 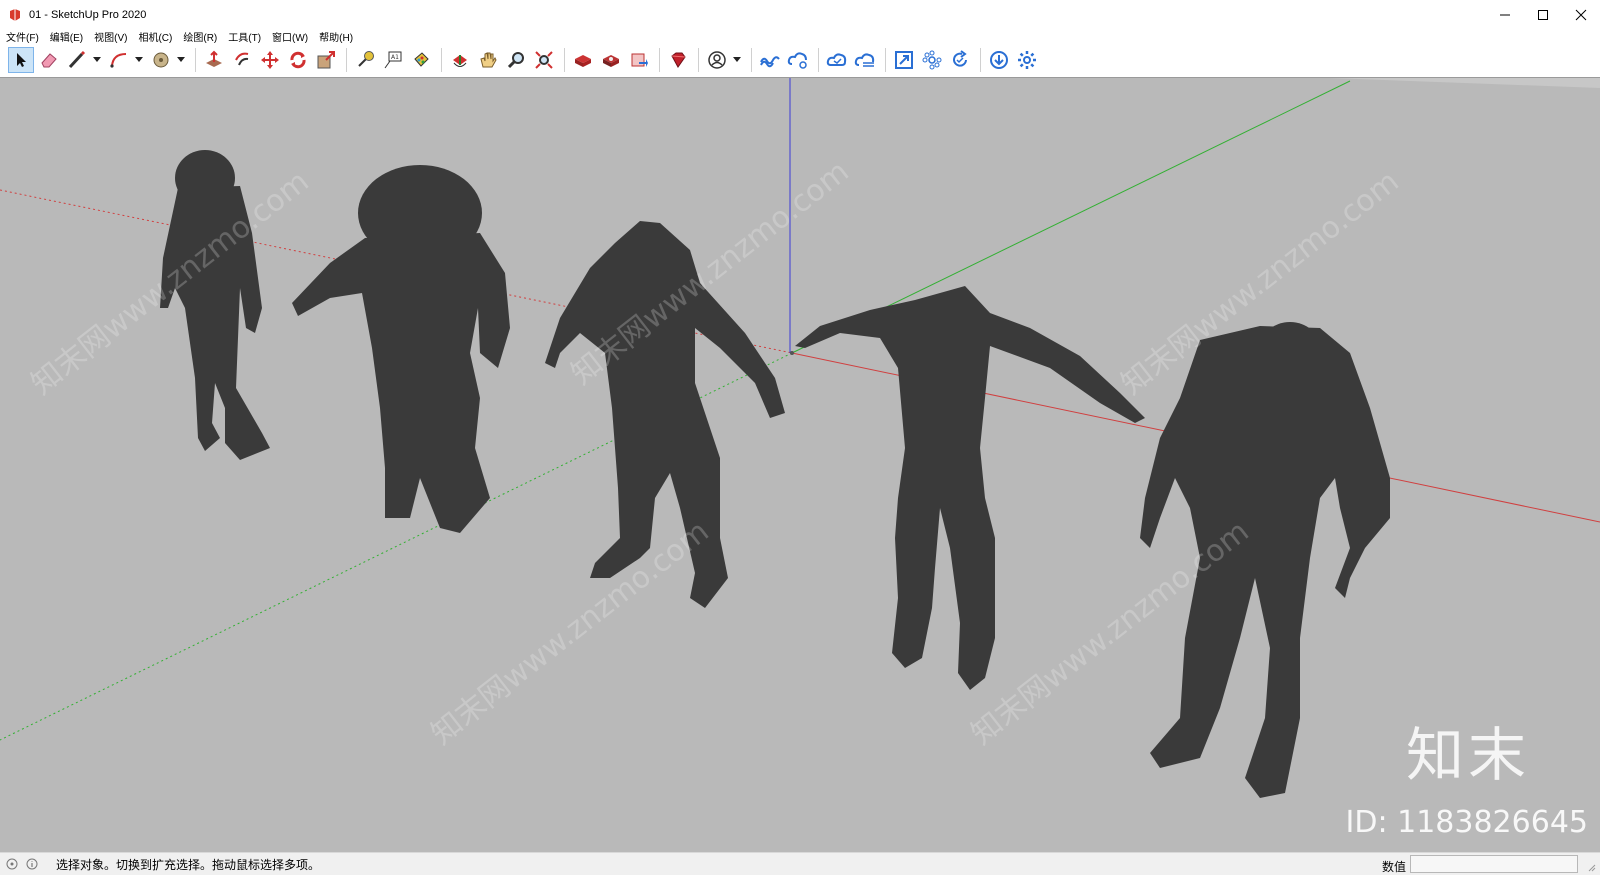 I want to click on download-button, so click(x=999, y=60).